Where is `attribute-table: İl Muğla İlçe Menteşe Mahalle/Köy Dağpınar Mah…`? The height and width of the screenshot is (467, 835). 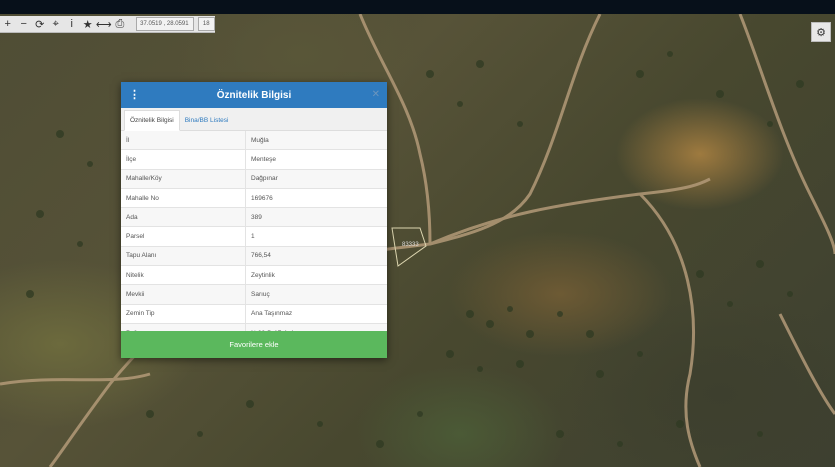
attribute-table: İl Muğla İlçe Menteşe Mahalle/Köy Dağpınar Mah… is located at coordinates (254, 237).